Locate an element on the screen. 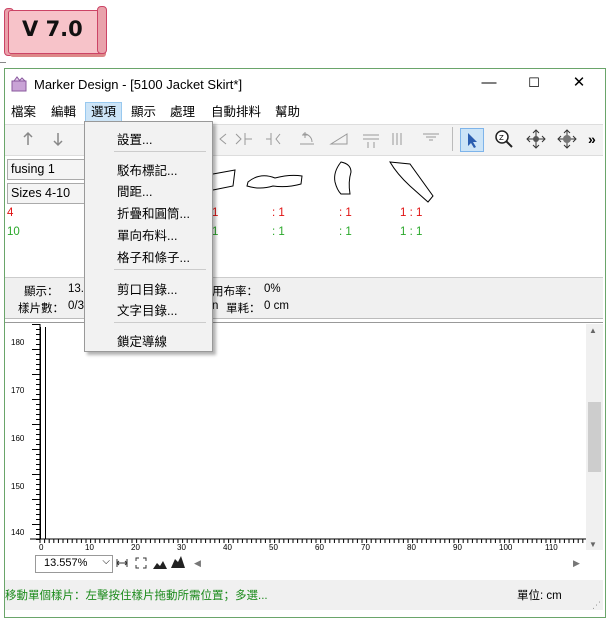  align-right-icon is located at coordinates (244, 139).